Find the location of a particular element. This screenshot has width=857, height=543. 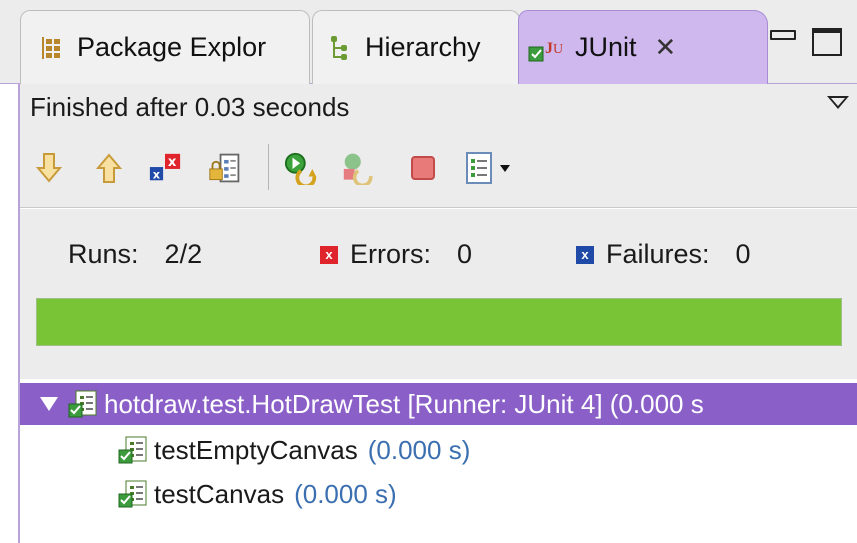

tree-row-test-method: testCanvas (0.000 s) is located at coordinates (208, 494).